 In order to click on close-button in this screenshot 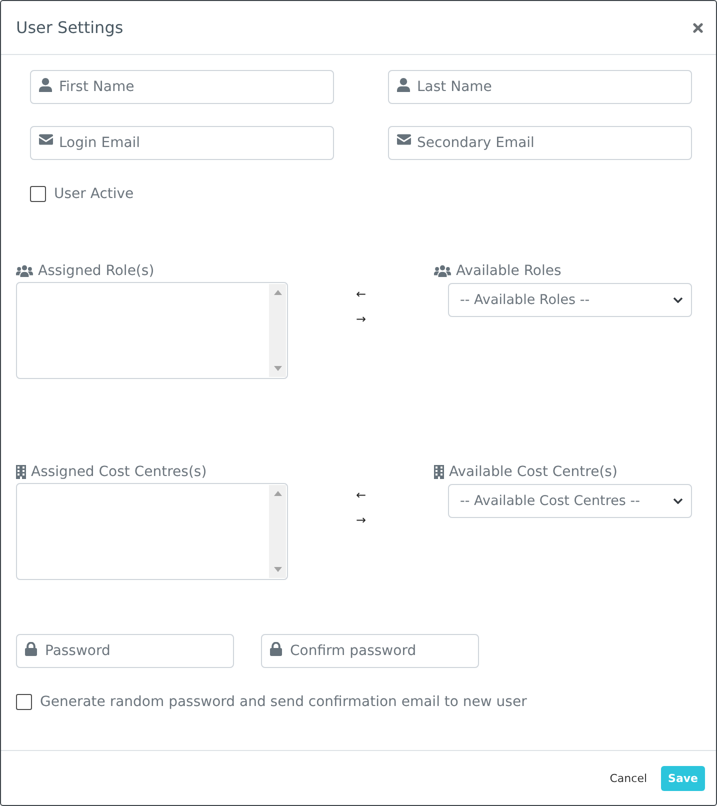, I will do `click(698, 27)`.